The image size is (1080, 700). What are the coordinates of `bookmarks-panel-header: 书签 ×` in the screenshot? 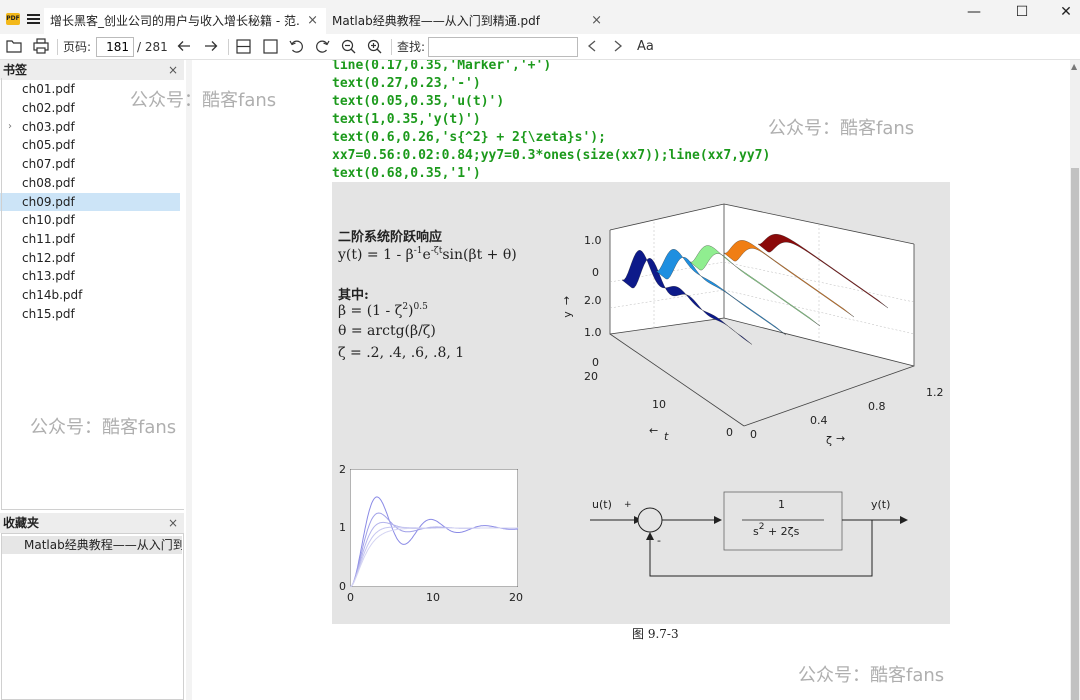 It's located at (92, 70).